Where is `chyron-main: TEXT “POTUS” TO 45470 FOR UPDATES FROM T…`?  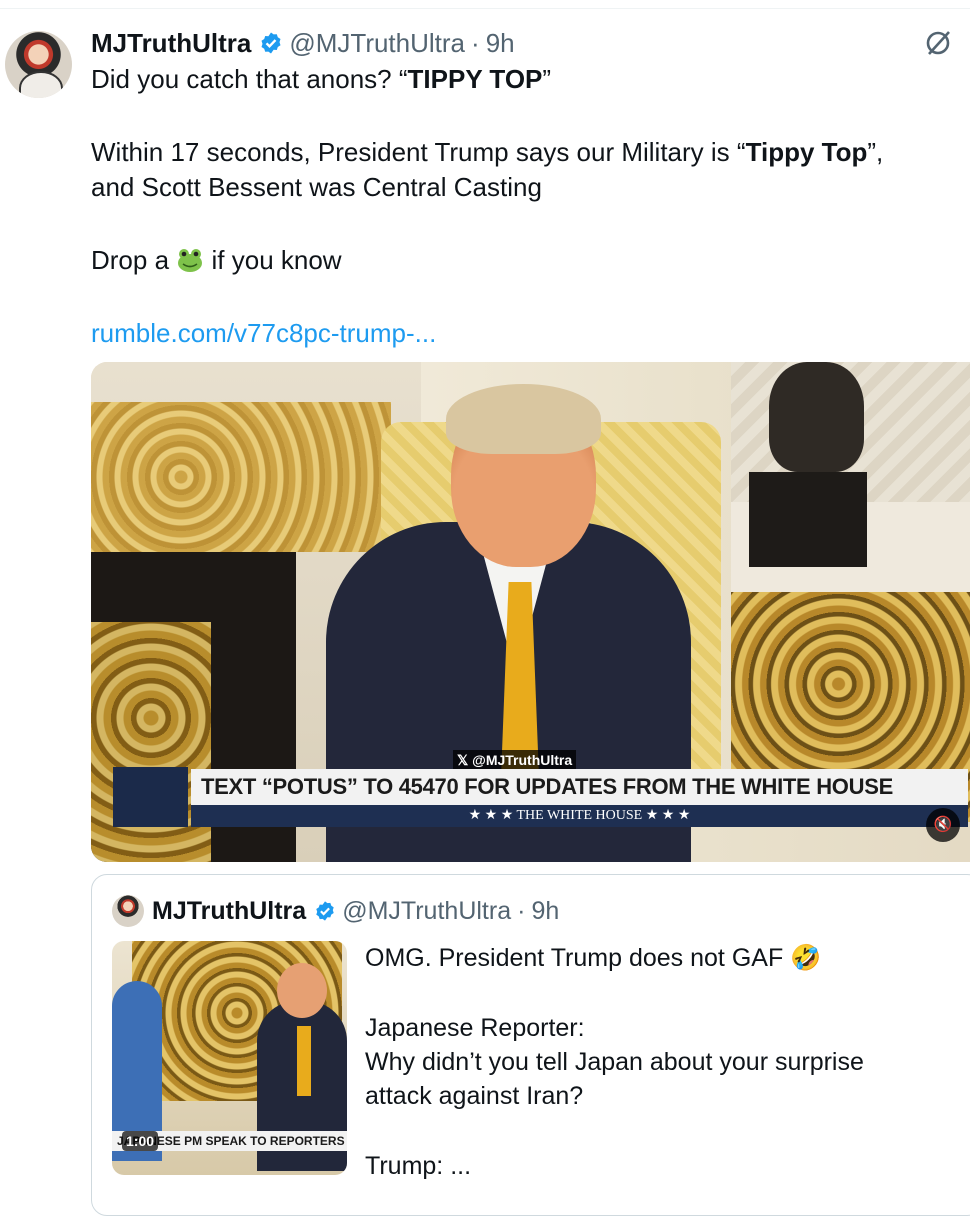
chyron-main: TEXT “POTUS” TO 45470 FOR UPDATES FROM T… is located at coordinates (579, 787).